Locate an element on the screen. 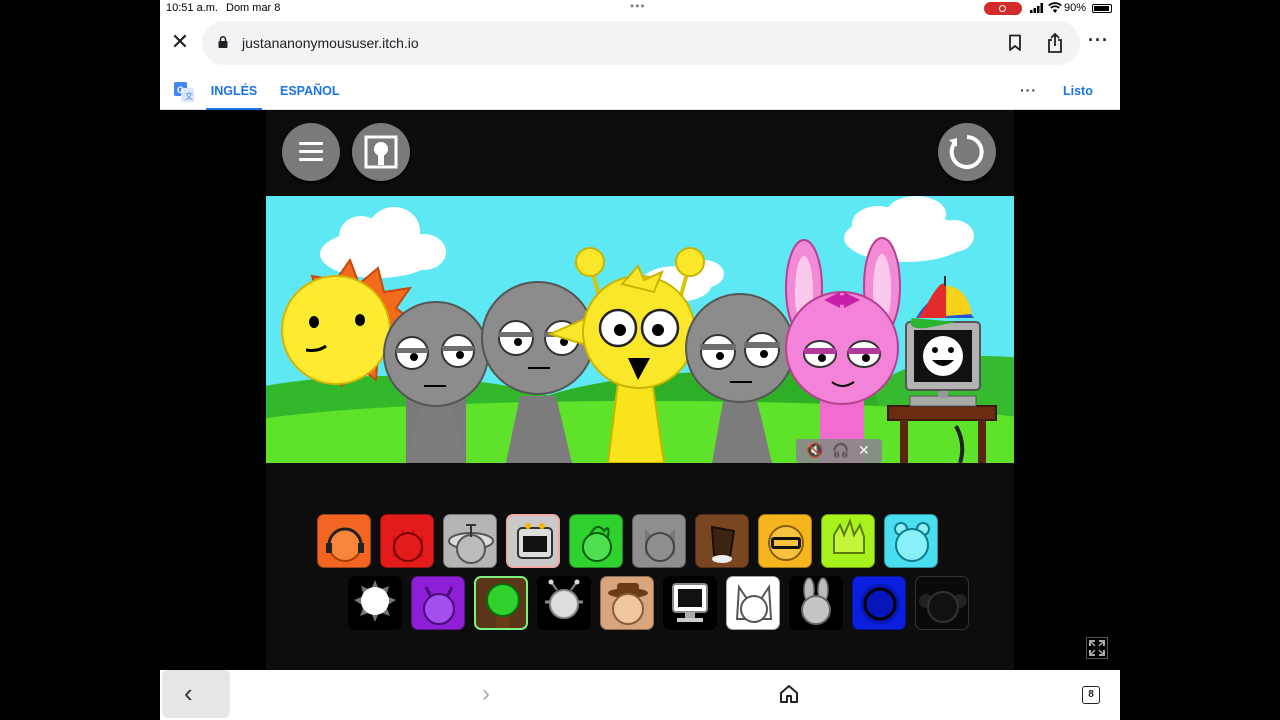 The image size is (1280, 720). back-button: ‹ is located at coordinates (196, 694).